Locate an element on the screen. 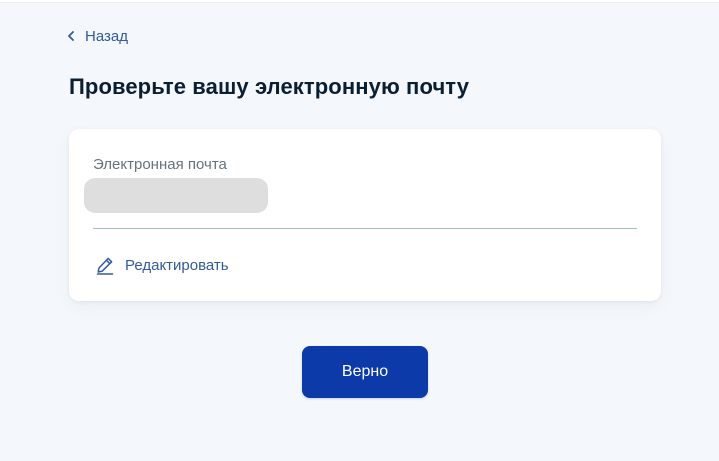  edit-email-link: Редактировать is located at coordinates (162, 265).